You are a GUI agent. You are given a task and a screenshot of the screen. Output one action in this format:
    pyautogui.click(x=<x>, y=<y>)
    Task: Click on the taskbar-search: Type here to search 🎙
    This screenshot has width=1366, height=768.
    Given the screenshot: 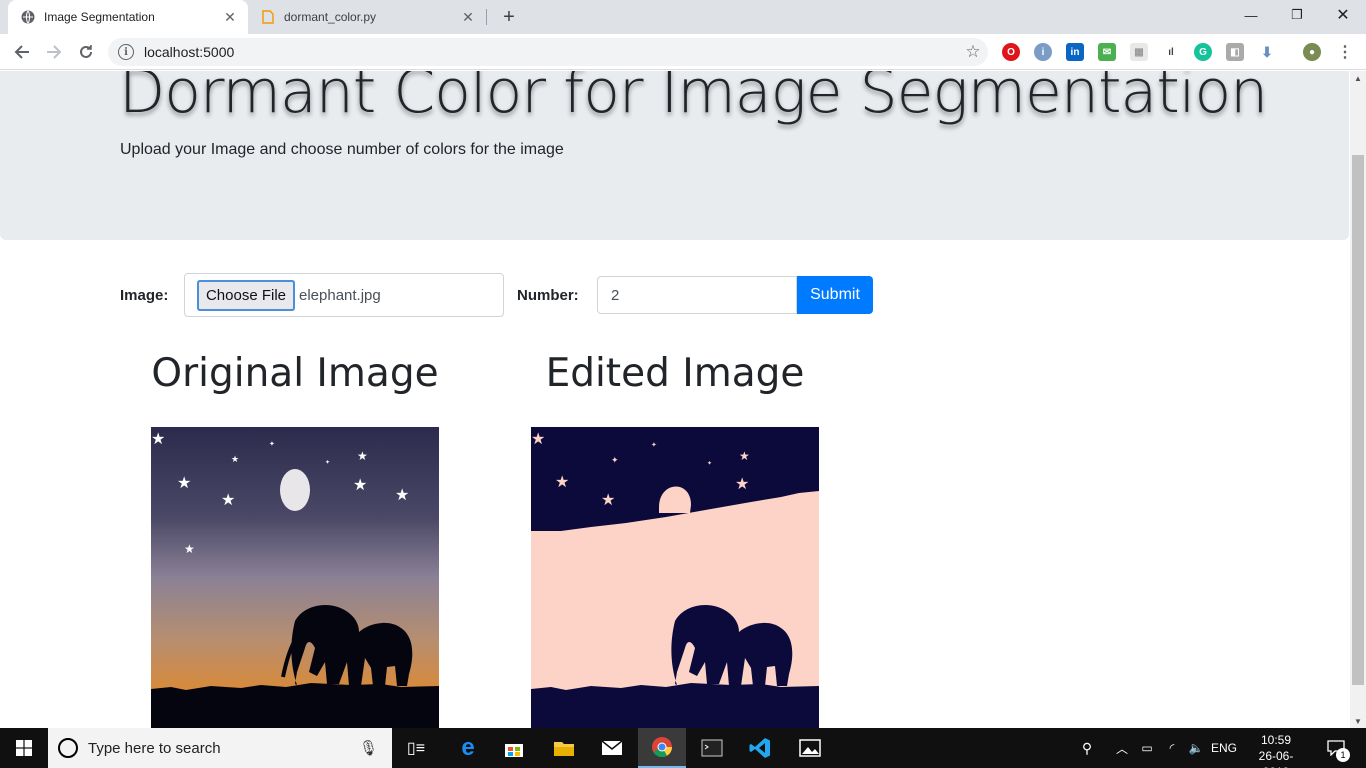 What is the action you would take?
    pyautogui.click(x=220, y=748)
    